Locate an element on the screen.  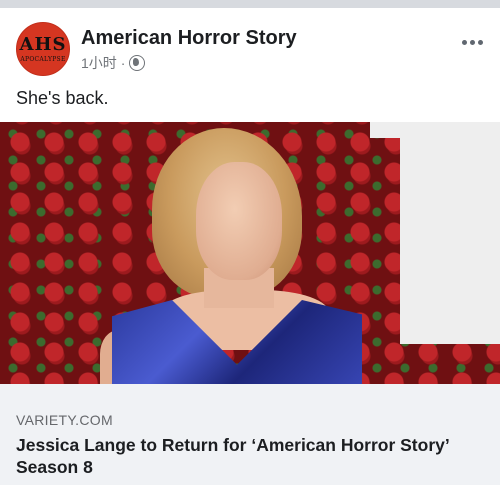
backdrop-letter is located at coordinates (450, 233).